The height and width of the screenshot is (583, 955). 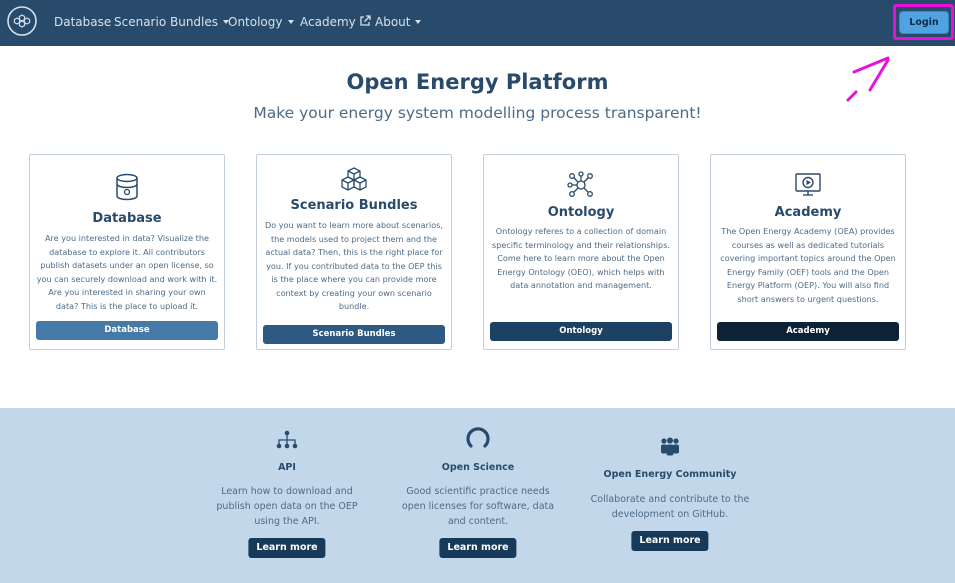 I want to click on nav-database: Database, so click(x=82, y=22).